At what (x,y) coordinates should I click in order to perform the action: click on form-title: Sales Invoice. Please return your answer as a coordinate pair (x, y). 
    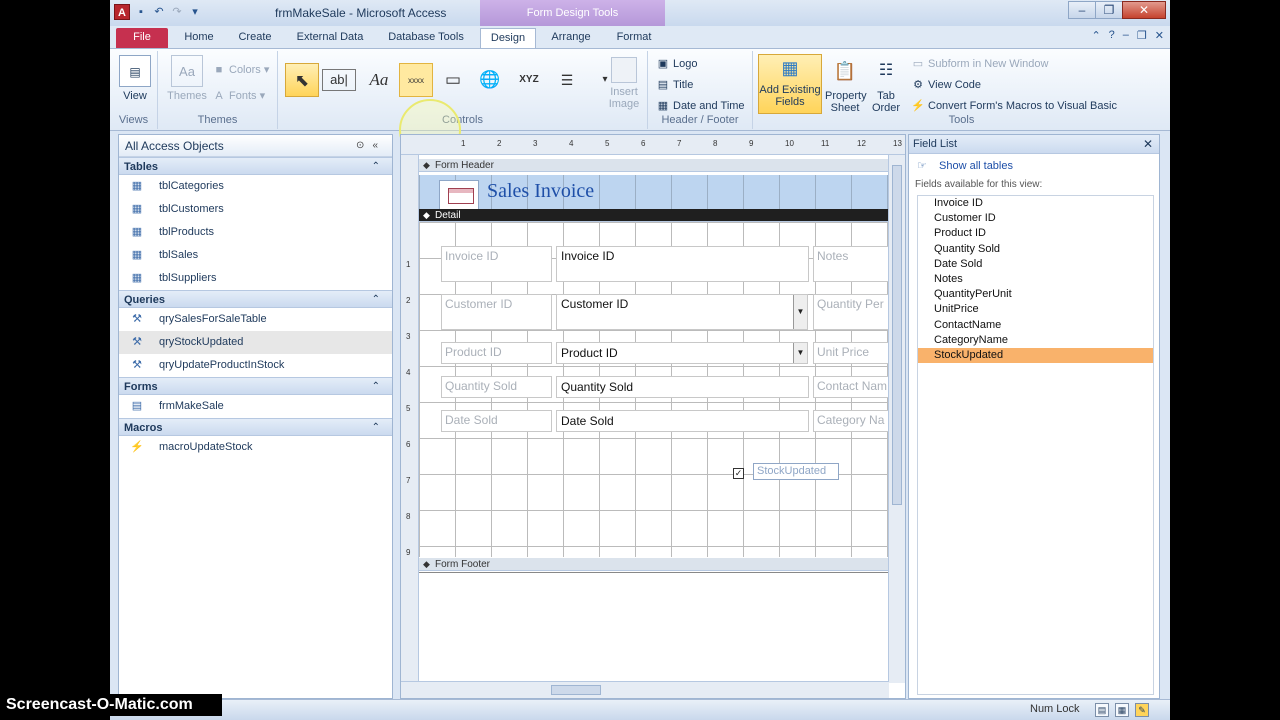
    Looking at the image, I should click on (540, 191).